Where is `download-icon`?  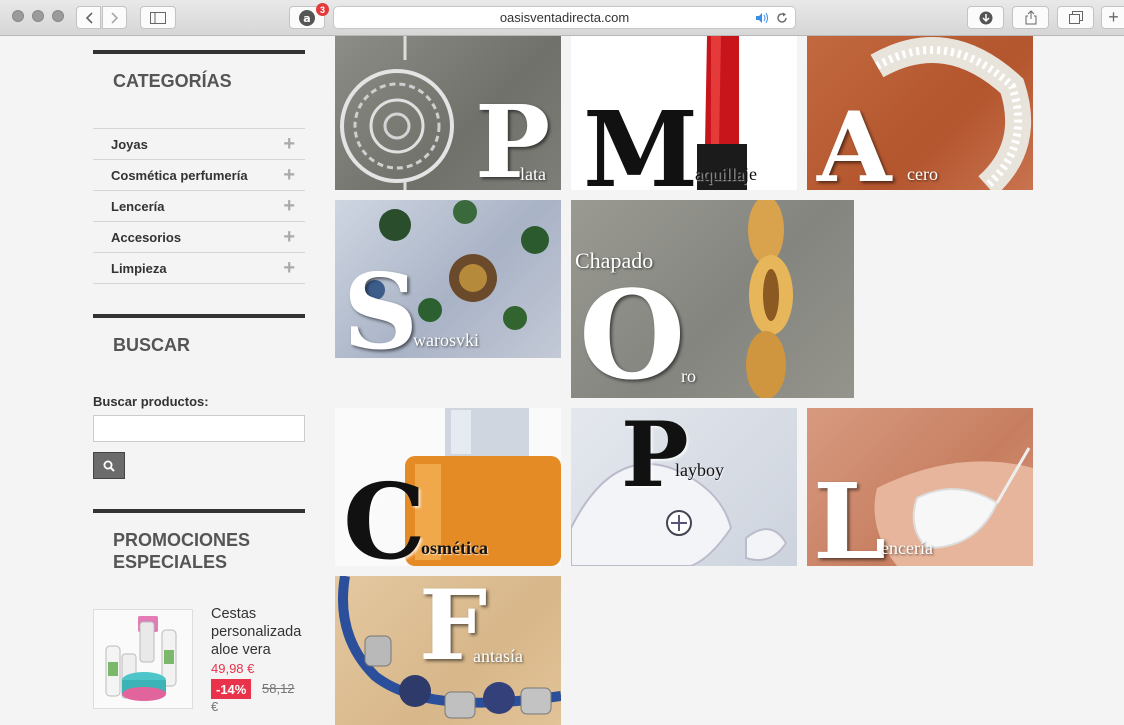
download-icon is located at coordinates (985, 17).